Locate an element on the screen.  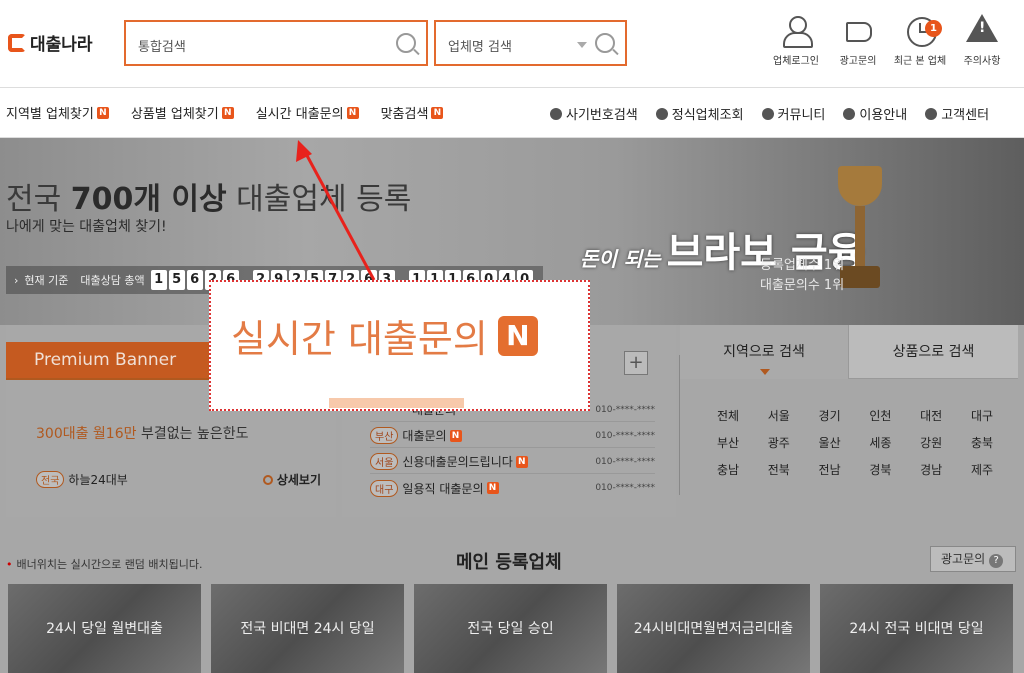
list-item: 부산 대출문의 N 010-****-**** is located at coordinates (512, 436).